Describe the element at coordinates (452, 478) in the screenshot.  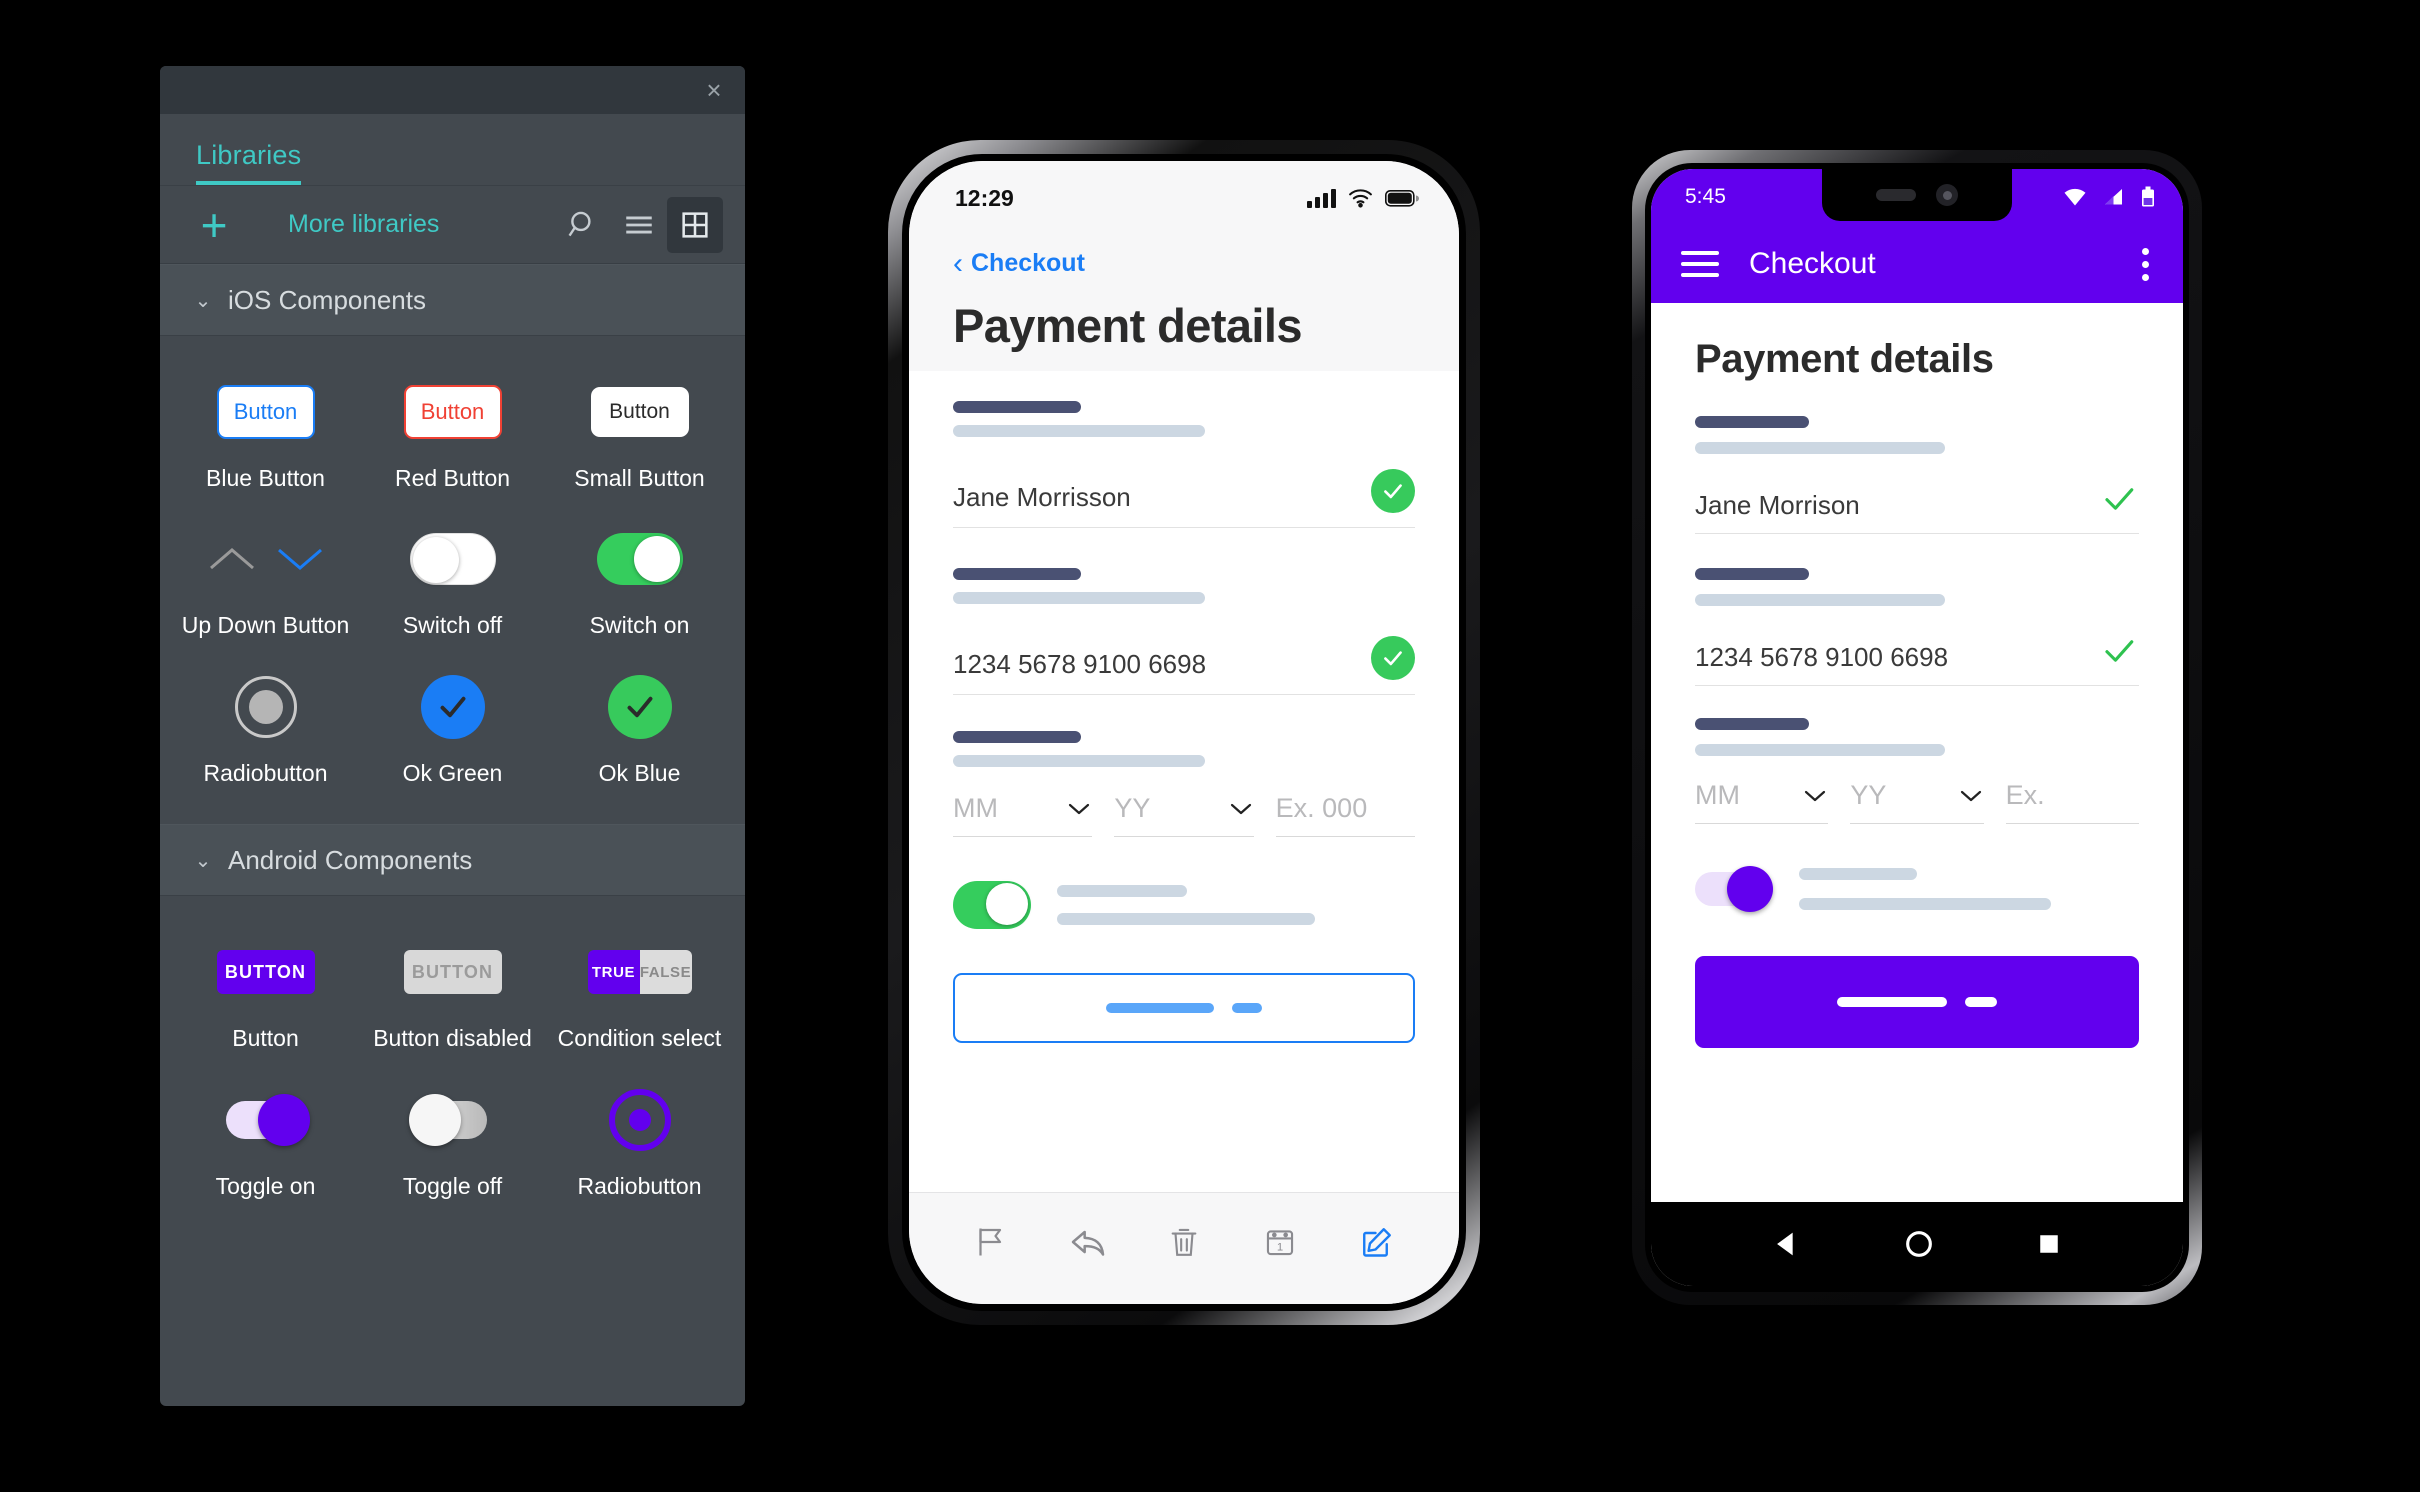
I see `component-label: Red Button` at that location.